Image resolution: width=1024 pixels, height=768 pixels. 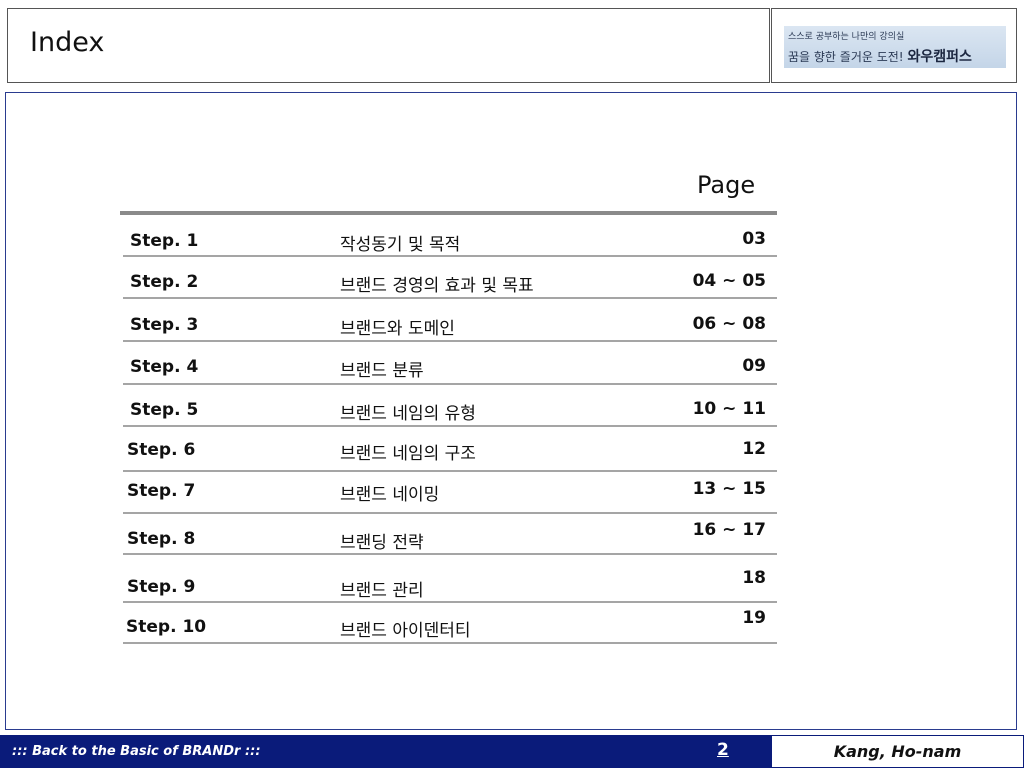 I want to click on header-box: Index, so click(x=388, y=45).